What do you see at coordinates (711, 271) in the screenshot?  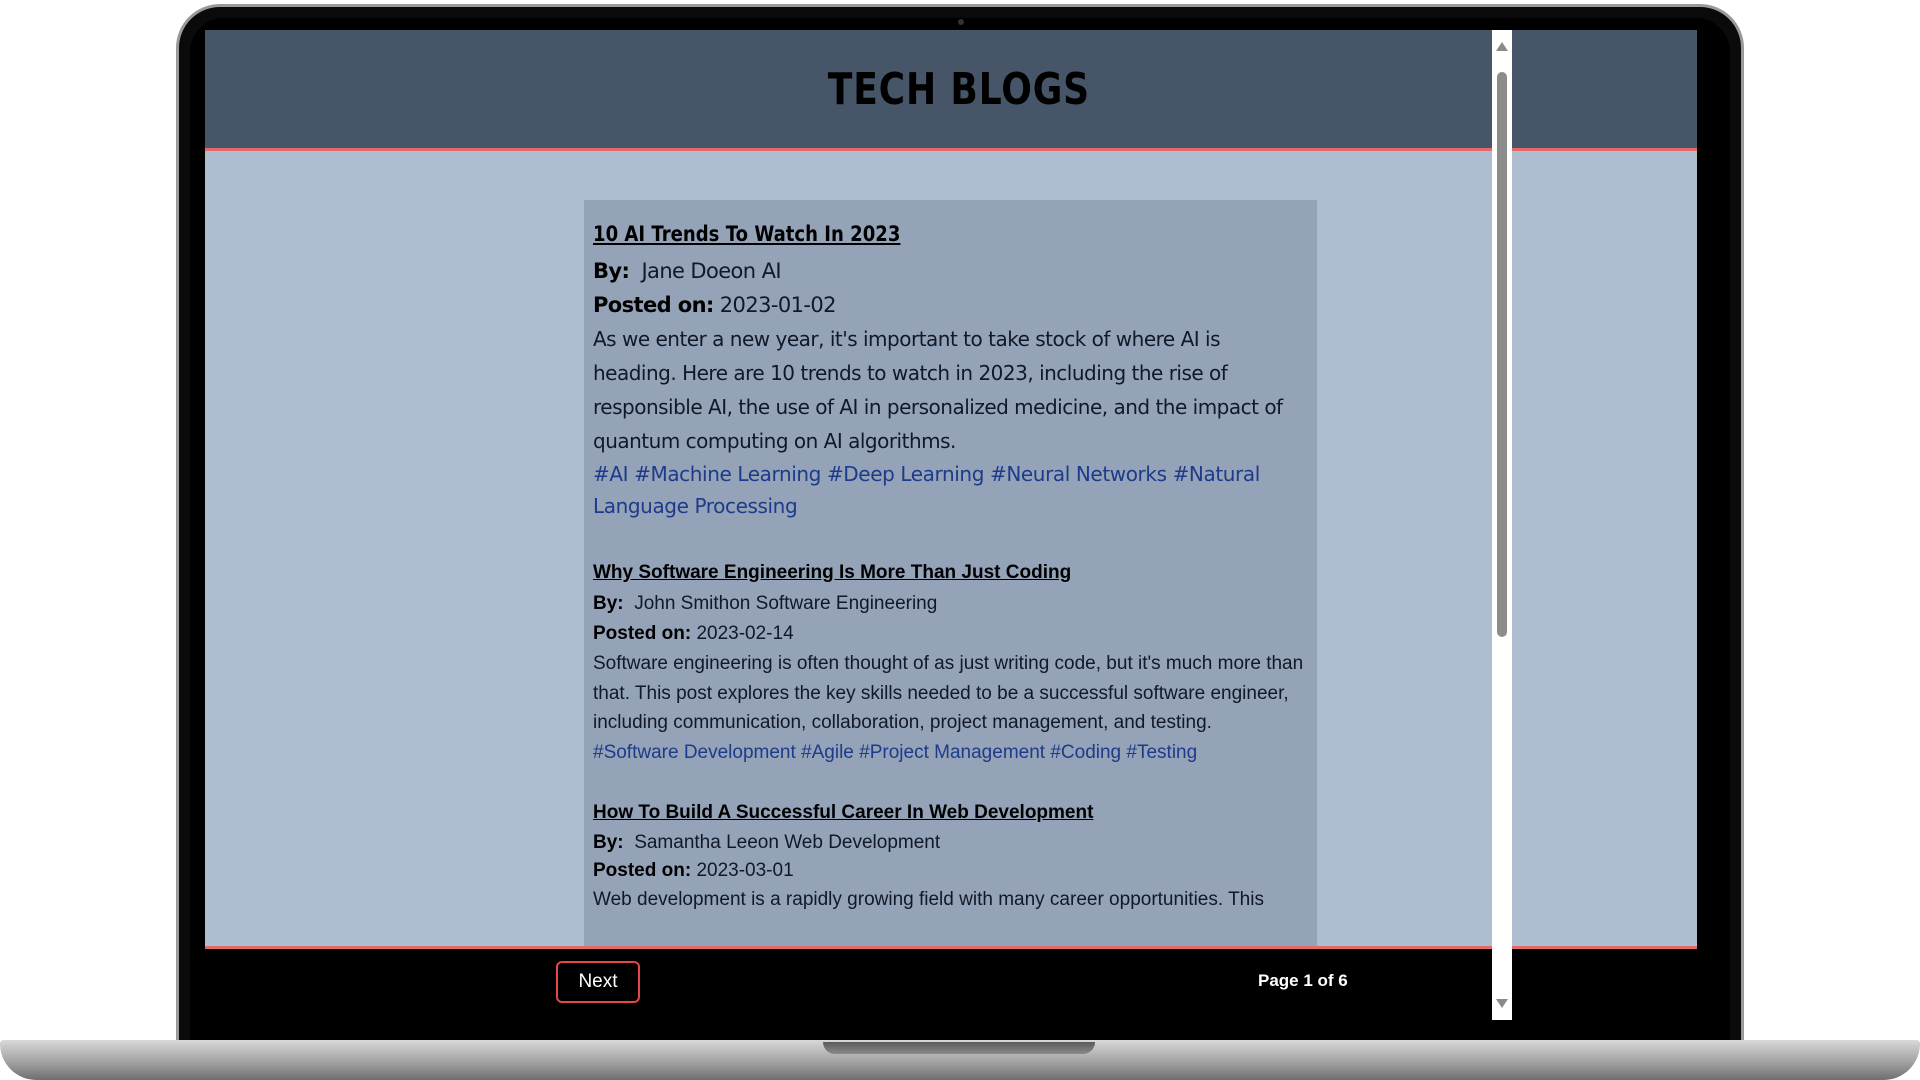 I see `author-name: Jane Doeon AI` at bounding box center [711, 271].